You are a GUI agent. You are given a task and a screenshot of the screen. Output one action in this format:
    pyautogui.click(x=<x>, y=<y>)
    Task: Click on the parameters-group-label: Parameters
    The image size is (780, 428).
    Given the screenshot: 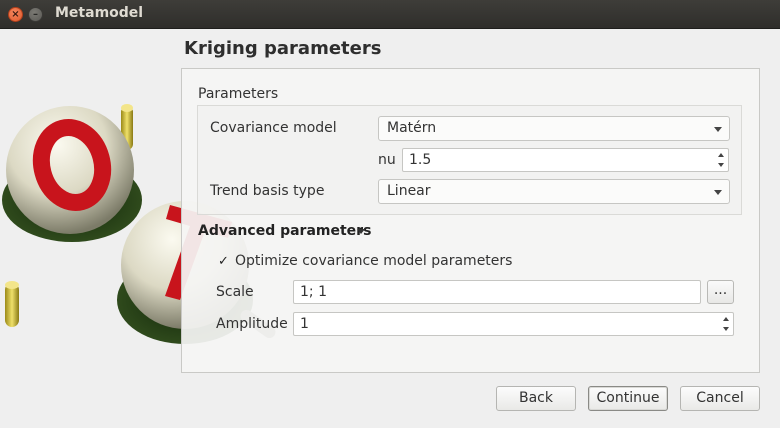 What is the action you would take?
    pyautogui.click(x=238, y=94)
    